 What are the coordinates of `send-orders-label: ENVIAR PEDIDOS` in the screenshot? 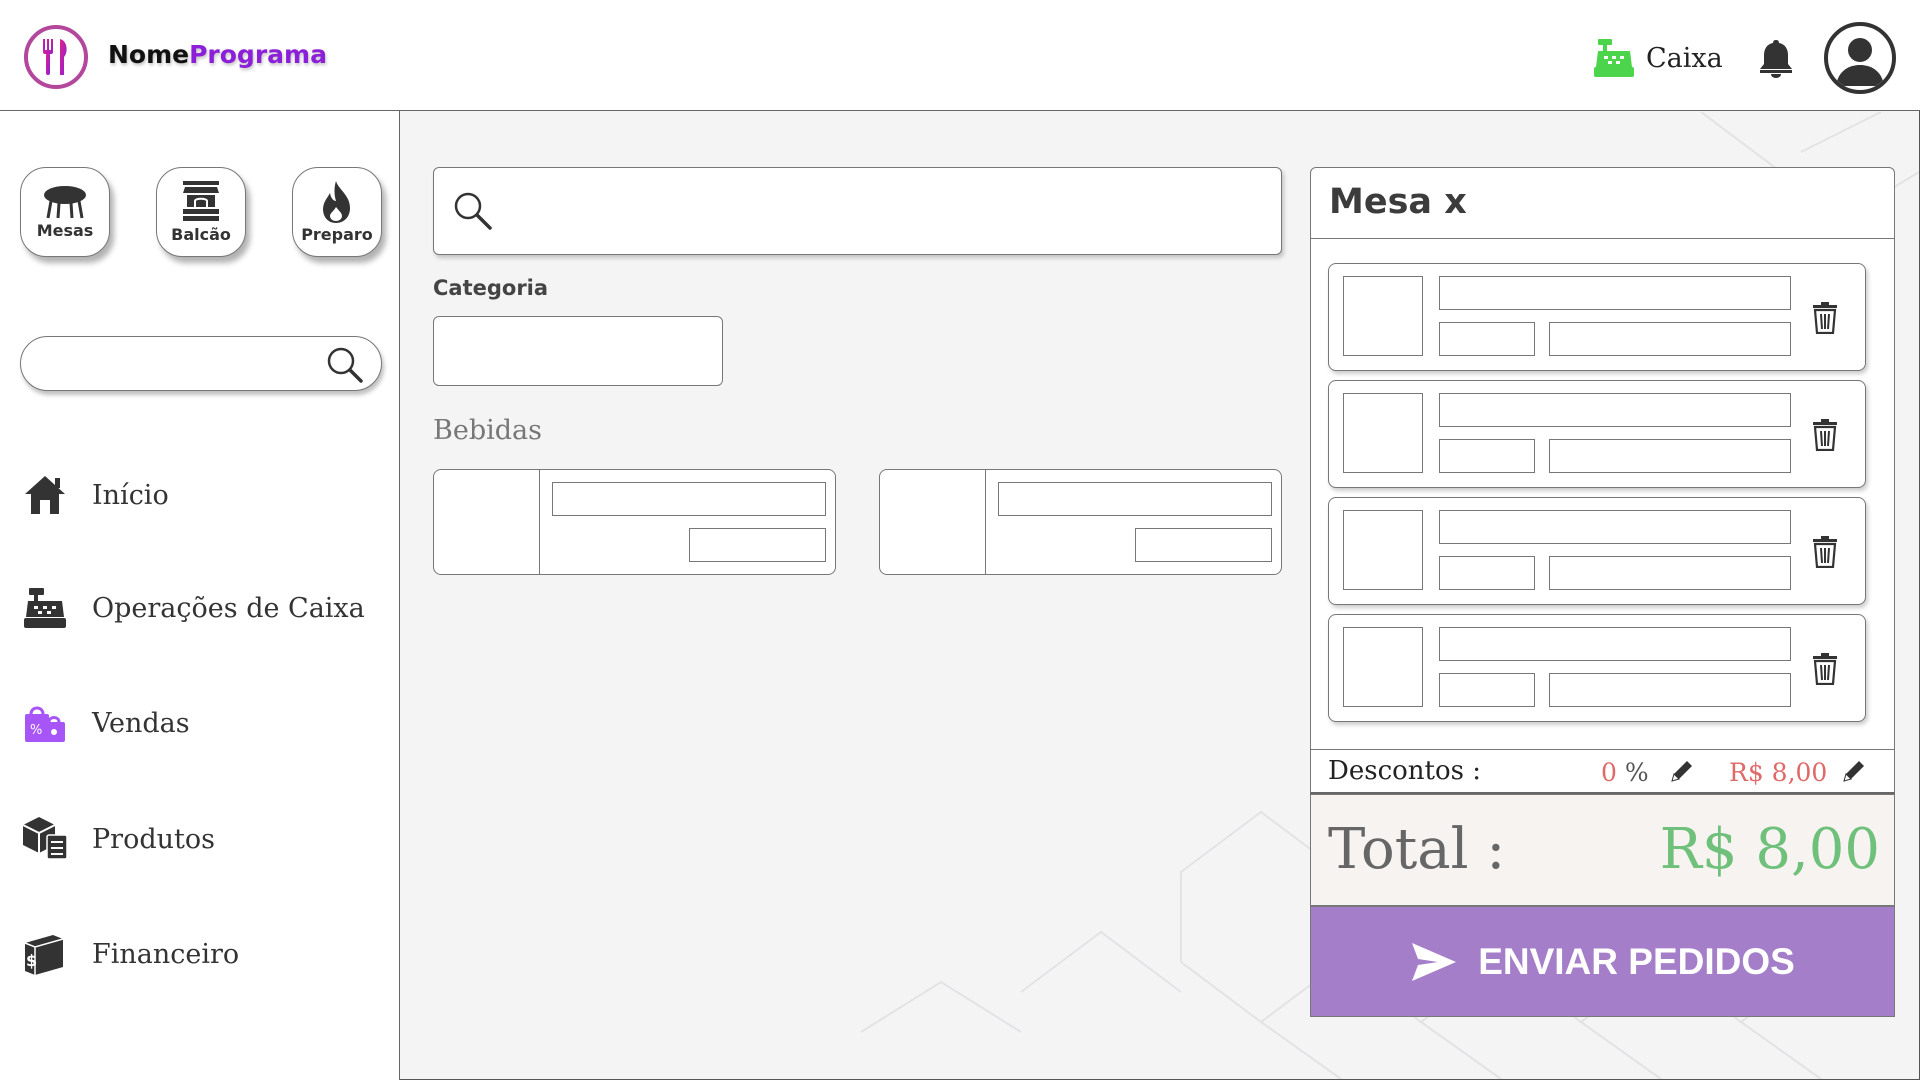 It's located at (1636, 961).